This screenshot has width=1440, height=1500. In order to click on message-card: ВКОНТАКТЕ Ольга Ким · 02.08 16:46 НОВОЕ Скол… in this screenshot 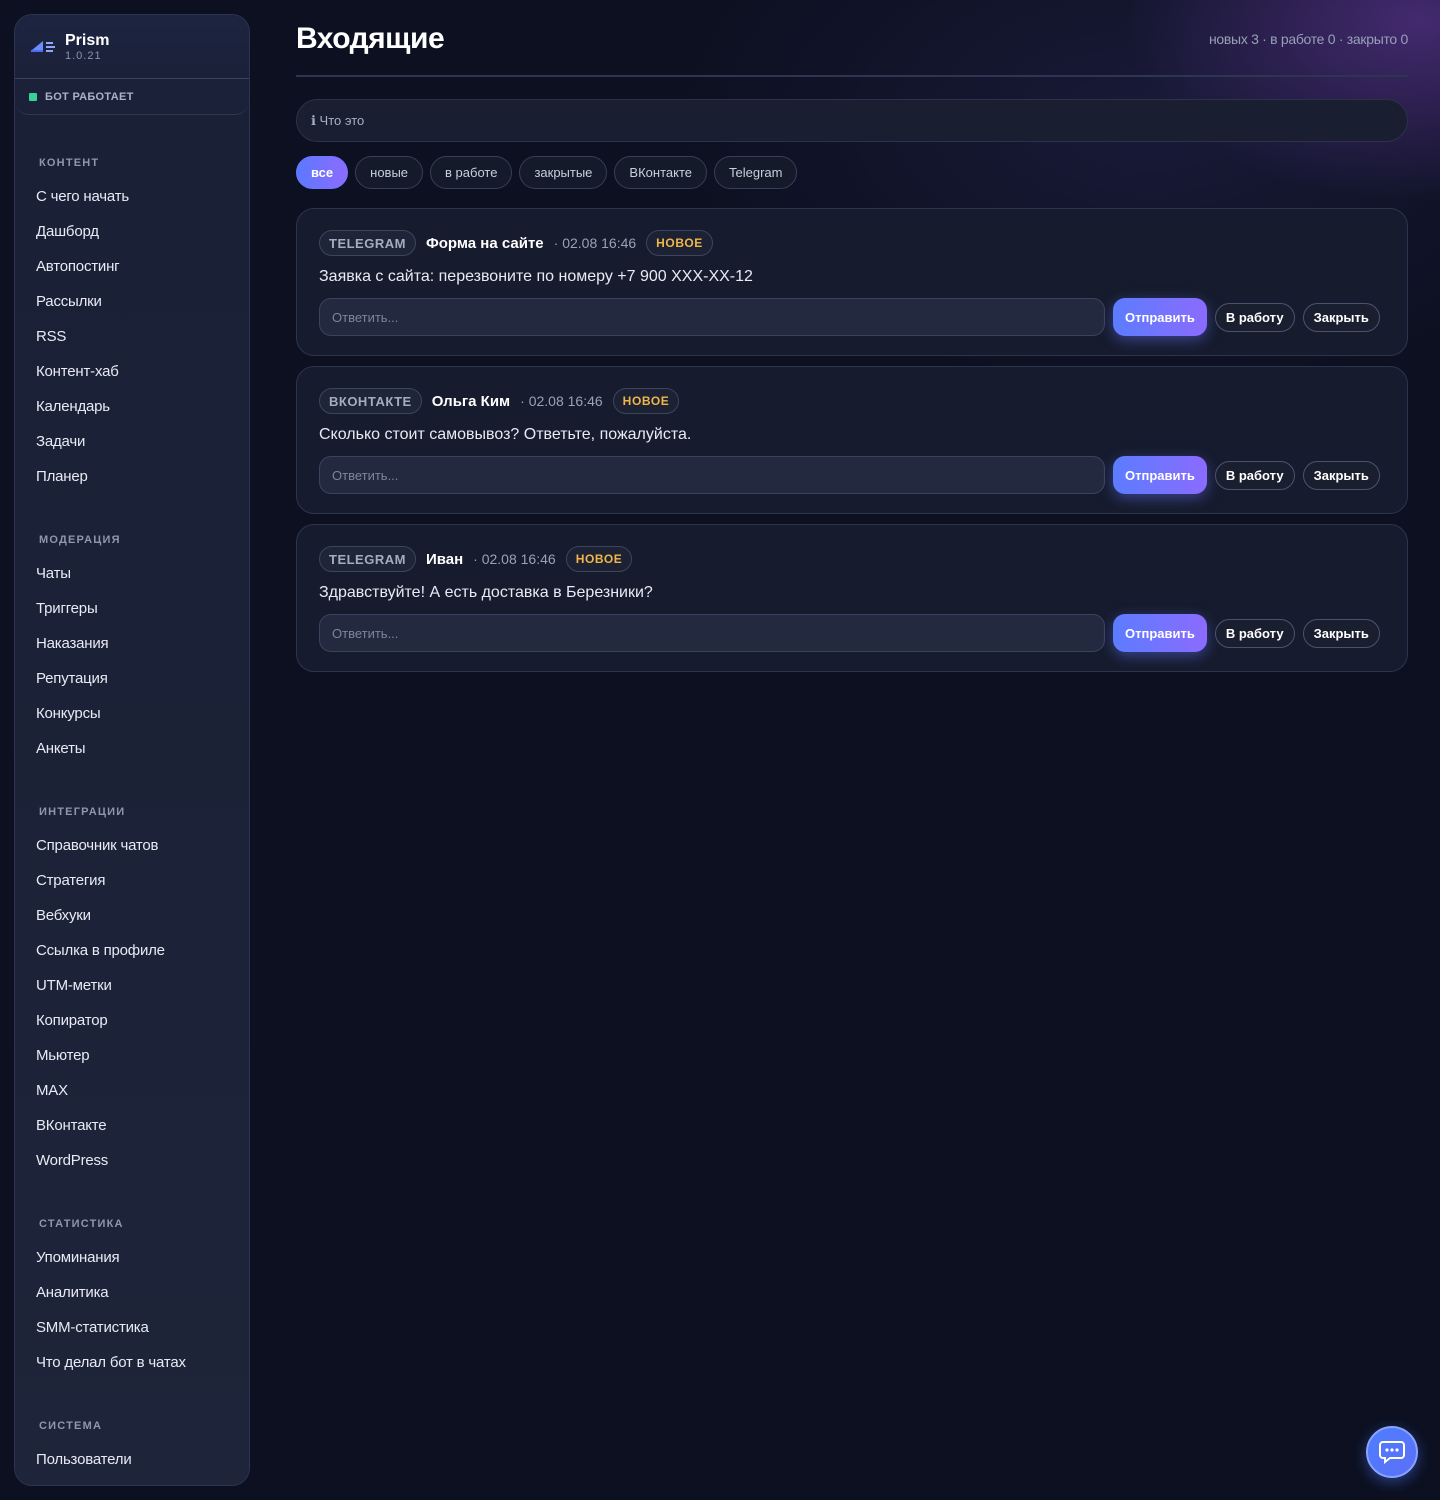, I will do `click(852, 440)`.